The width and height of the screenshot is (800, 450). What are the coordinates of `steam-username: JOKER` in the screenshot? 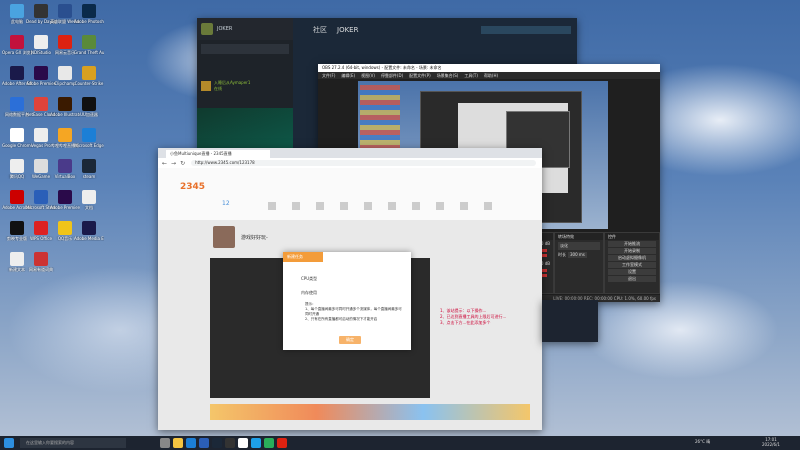 It's located at (225, 29).